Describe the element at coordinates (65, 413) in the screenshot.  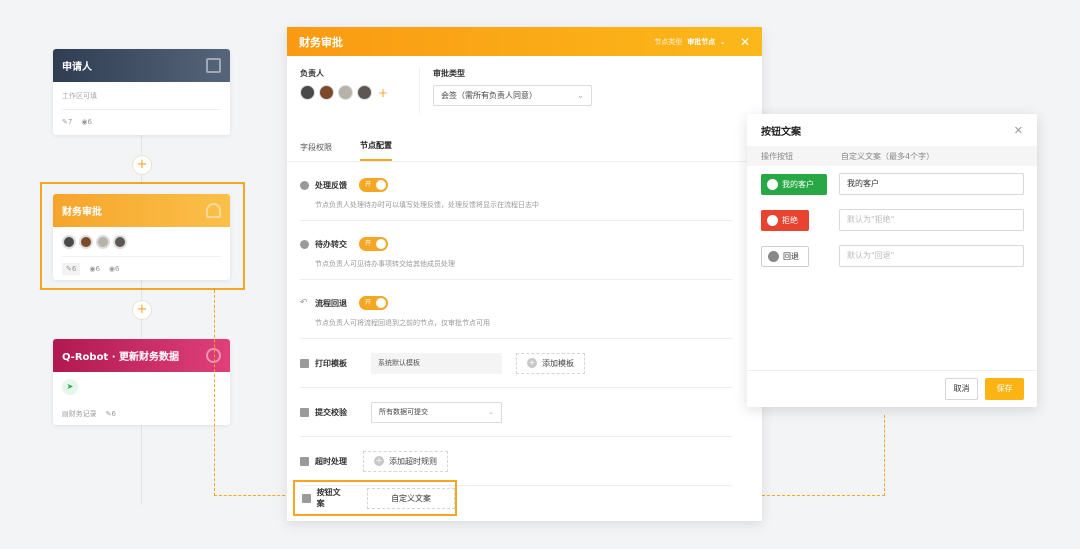
I see `record-icon: ▤` at that location.